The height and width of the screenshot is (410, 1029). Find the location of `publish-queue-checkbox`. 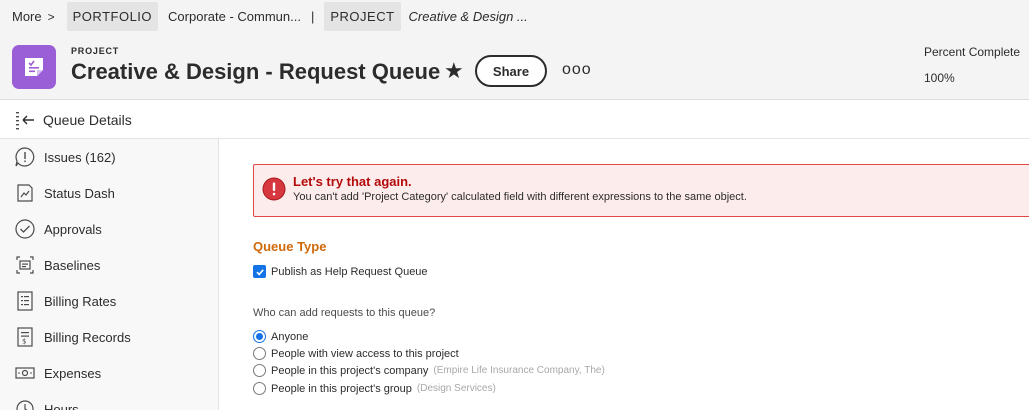

publish-queue-checkbox is located at coordinates (259, 271).